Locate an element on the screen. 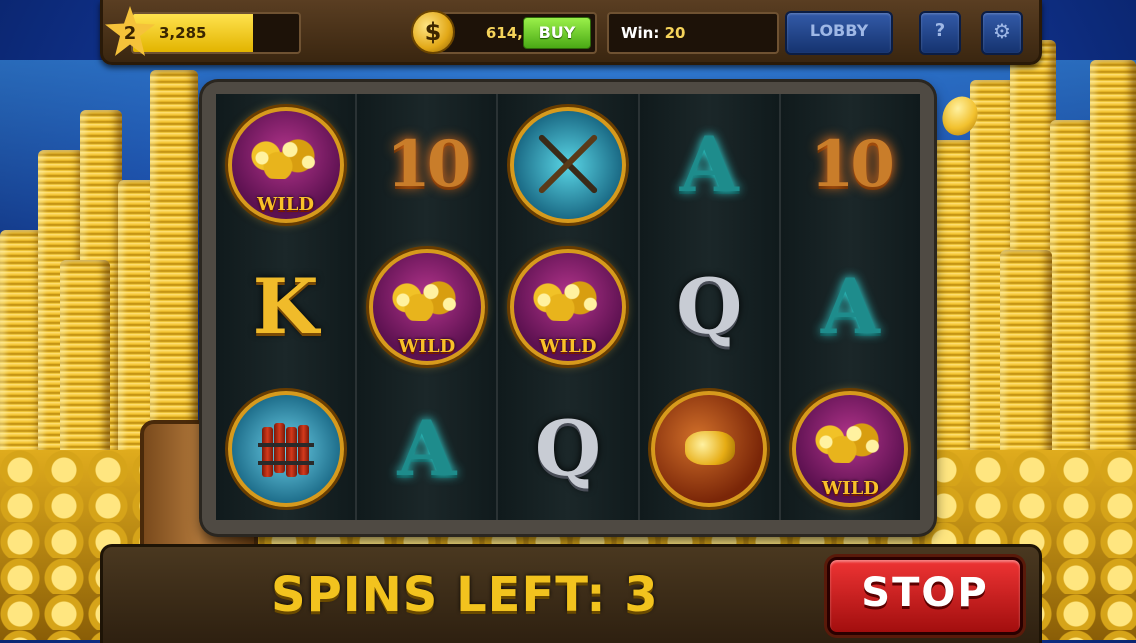  top-bar: 2 3,285 $ 614,168 BUY Win: 20 LOBBY ? ⚙ is located at coordinates (571, 32).